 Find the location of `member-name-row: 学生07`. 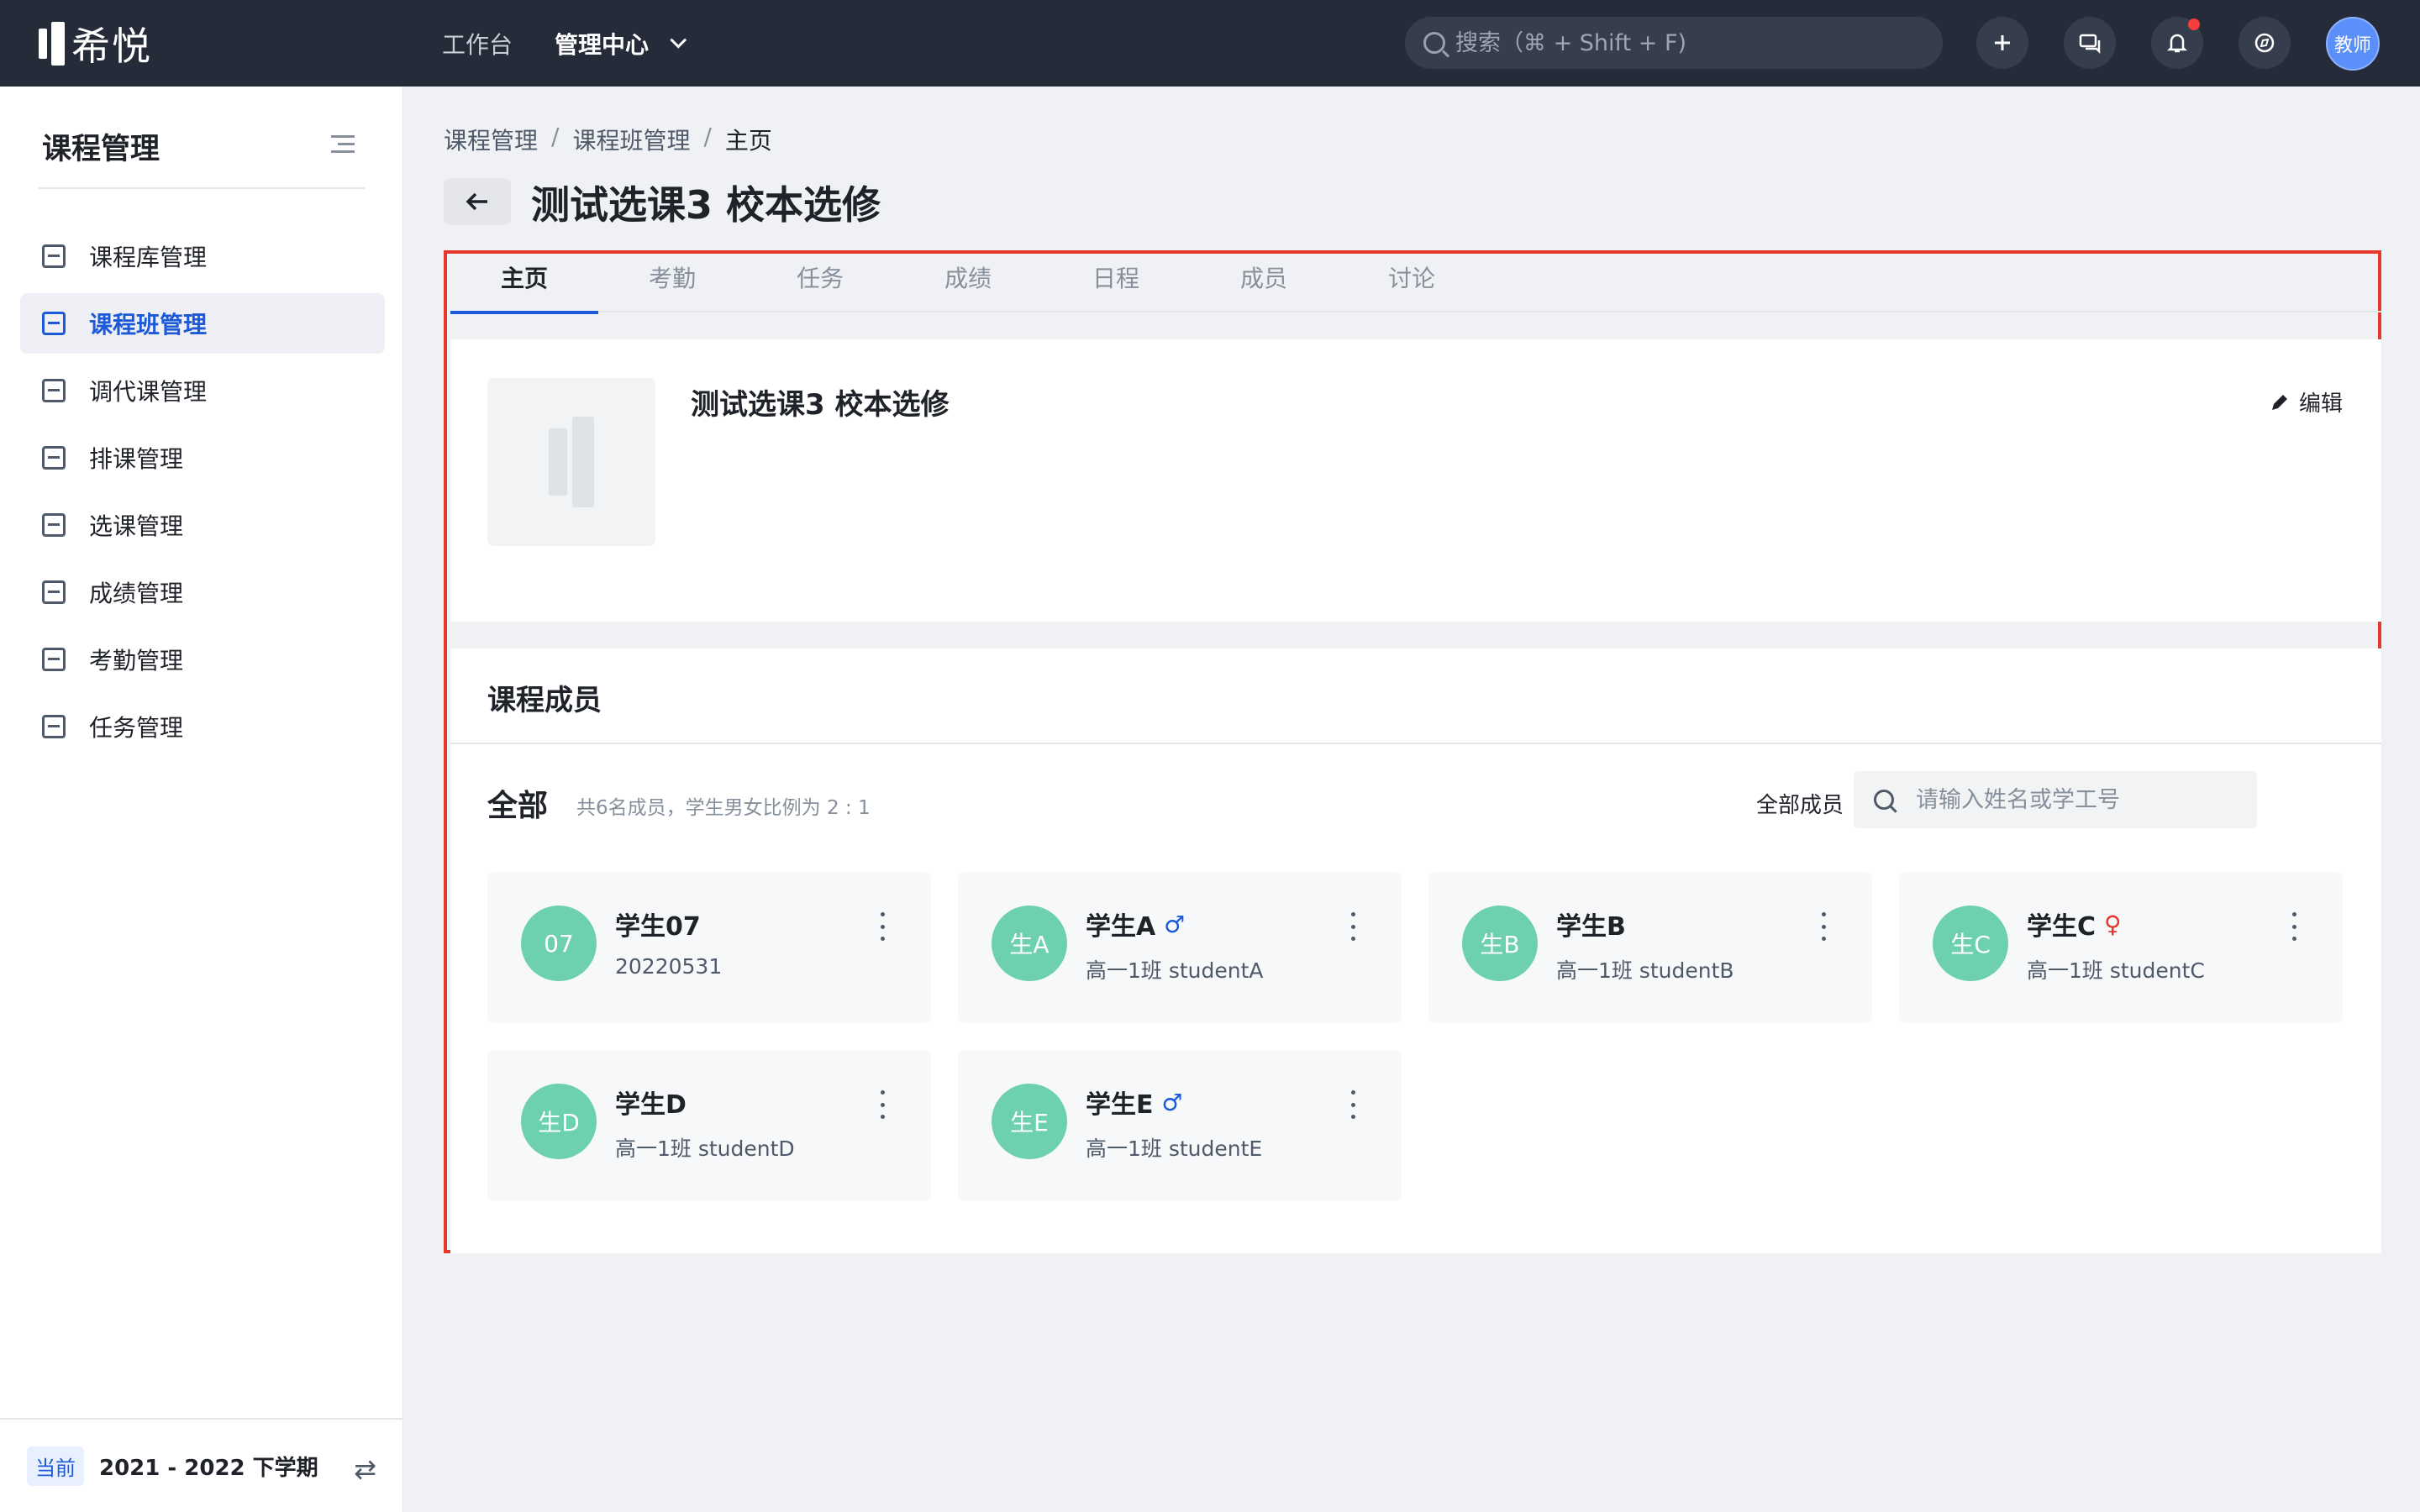

member-name-row: 学生07 is located at coordinates (658, 924).